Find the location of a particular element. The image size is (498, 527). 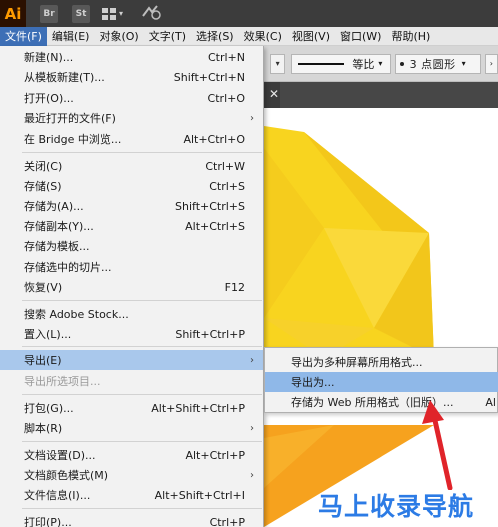

menu-item-shortcut: Alt+Shift+Ctrl+I is located at coordinates (199, 495).